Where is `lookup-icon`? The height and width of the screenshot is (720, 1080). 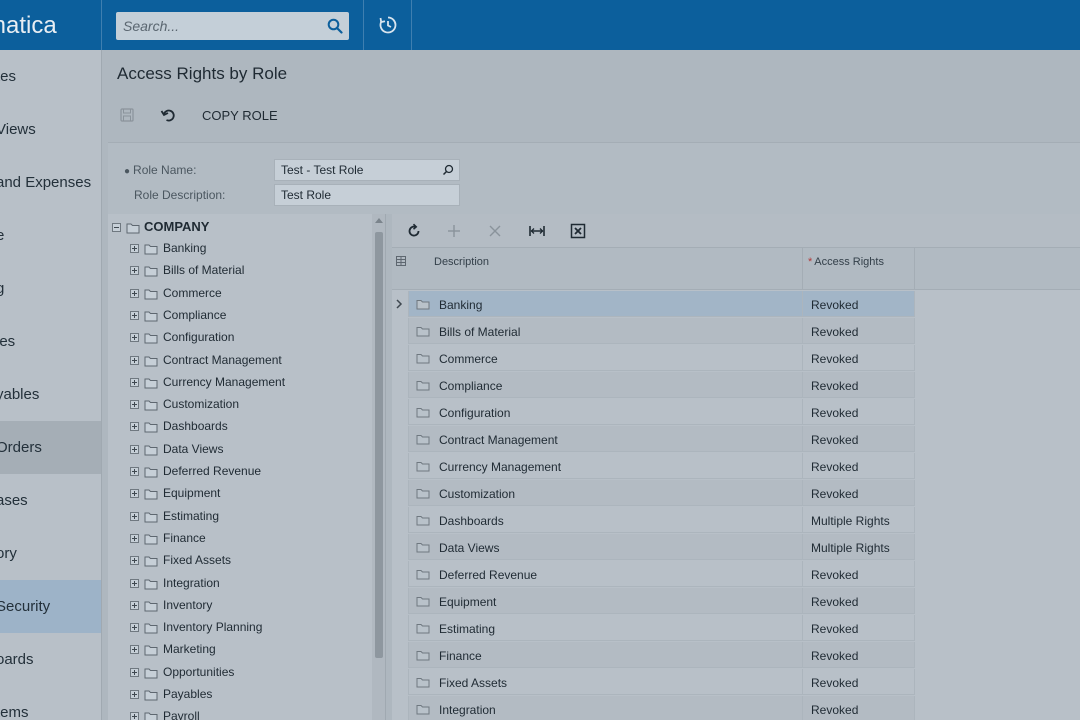 lookup-icon is located at coordinates (448, 170).